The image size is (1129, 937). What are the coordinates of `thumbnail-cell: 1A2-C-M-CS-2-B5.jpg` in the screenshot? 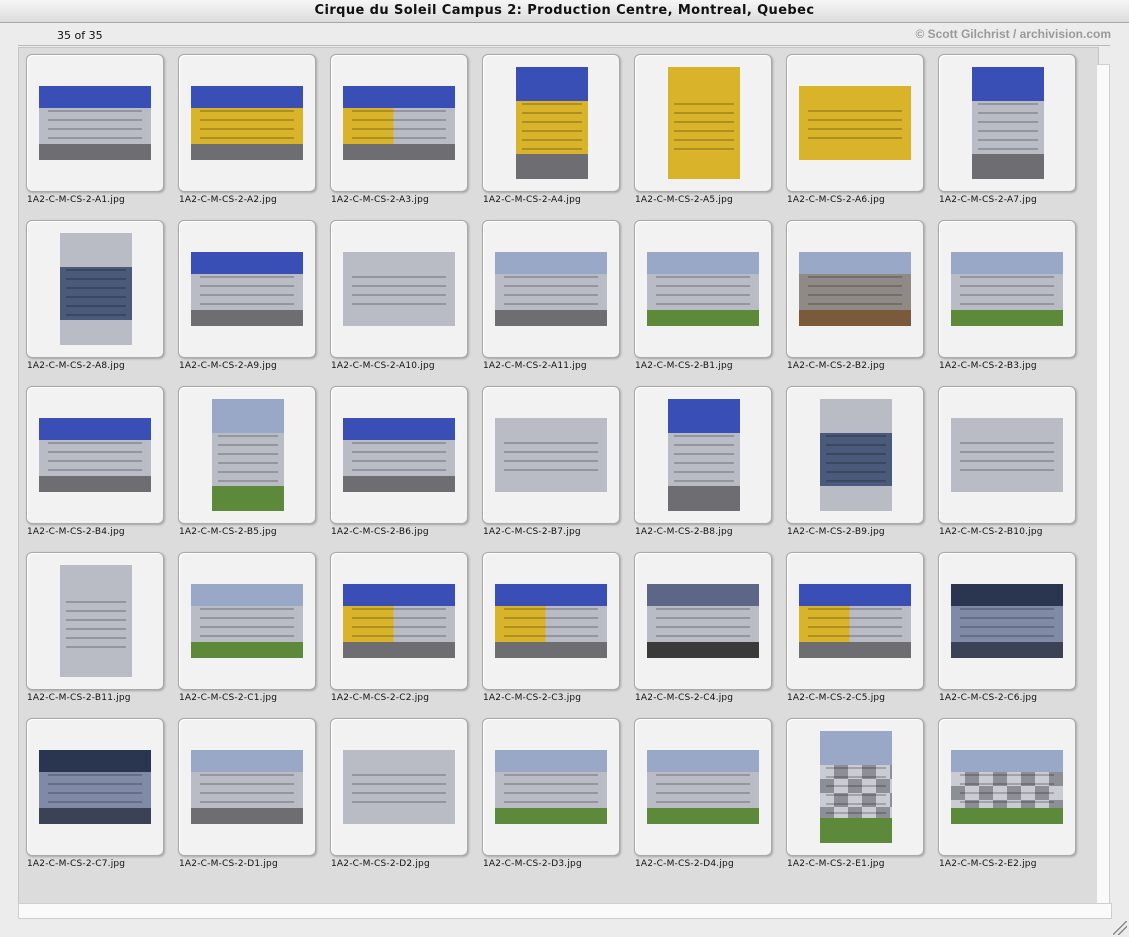 It's located at (248, 469).